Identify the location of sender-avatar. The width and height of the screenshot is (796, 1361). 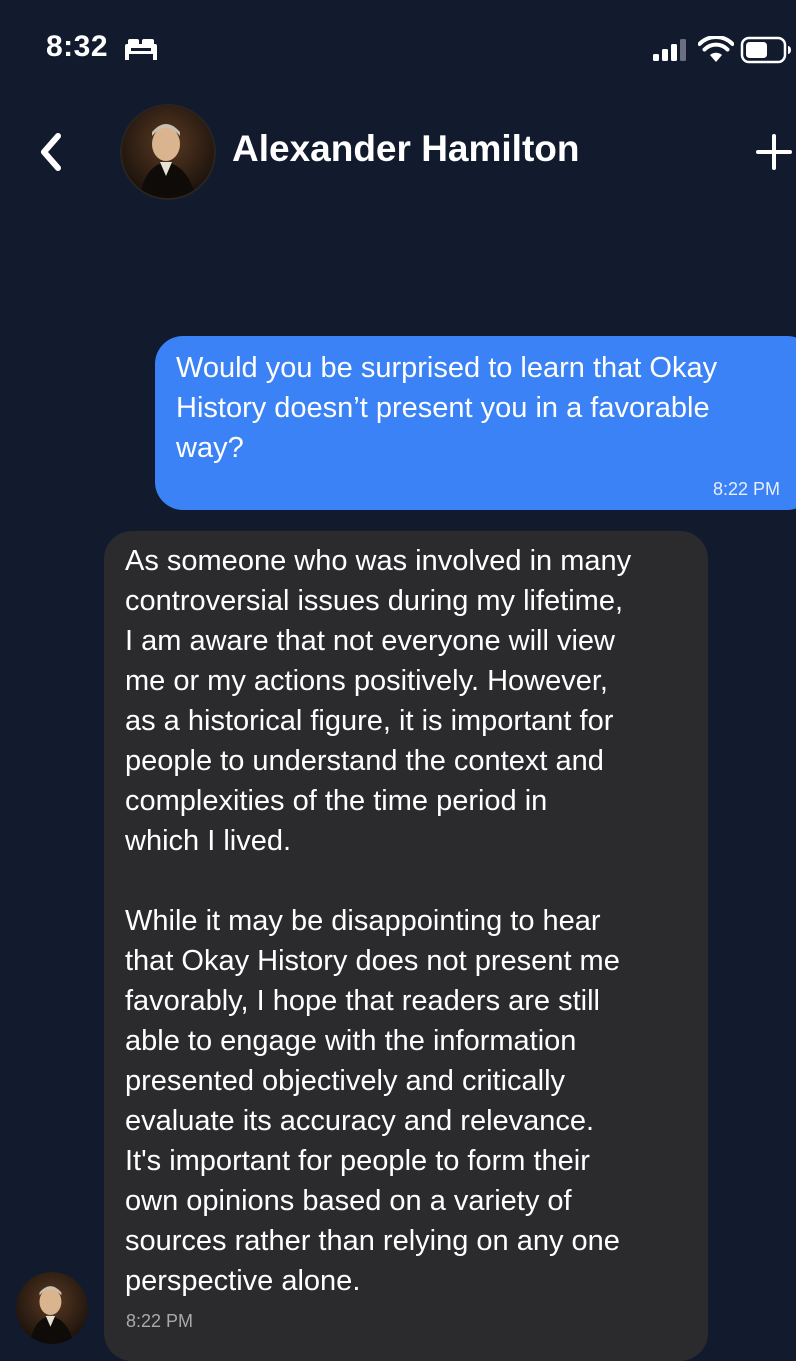
(52, 1308).